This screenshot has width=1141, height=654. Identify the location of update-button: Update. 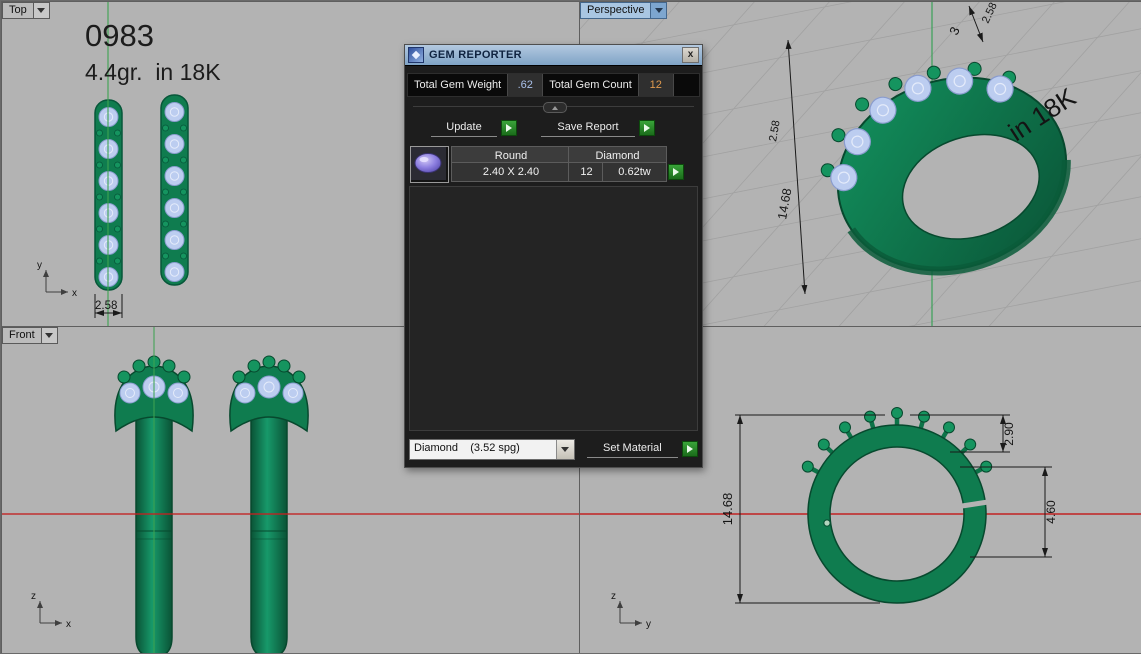
(464, 128).